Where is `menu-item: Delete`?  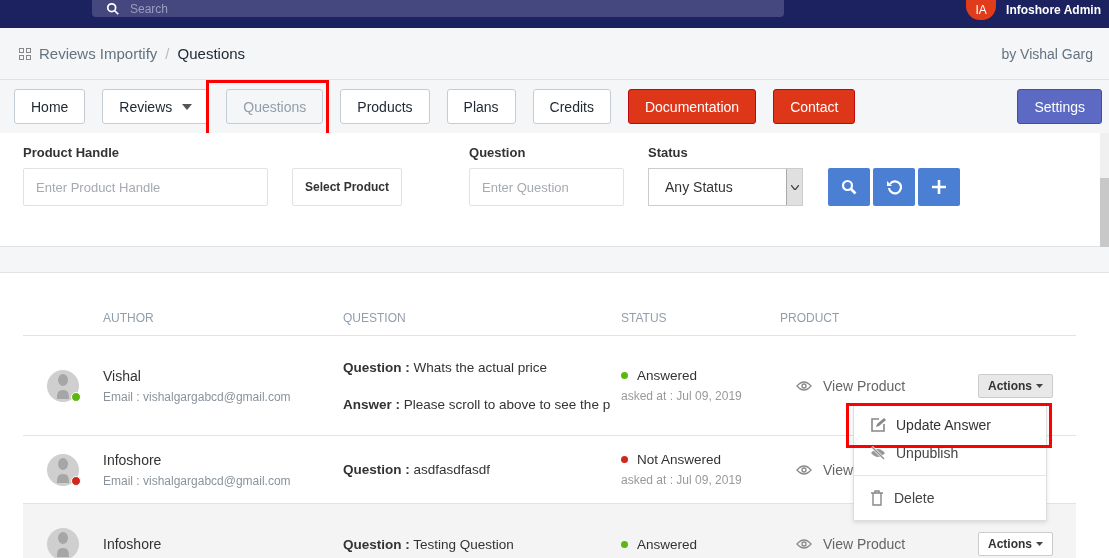
menu-item: Delete is located at coordinates (950, 497).